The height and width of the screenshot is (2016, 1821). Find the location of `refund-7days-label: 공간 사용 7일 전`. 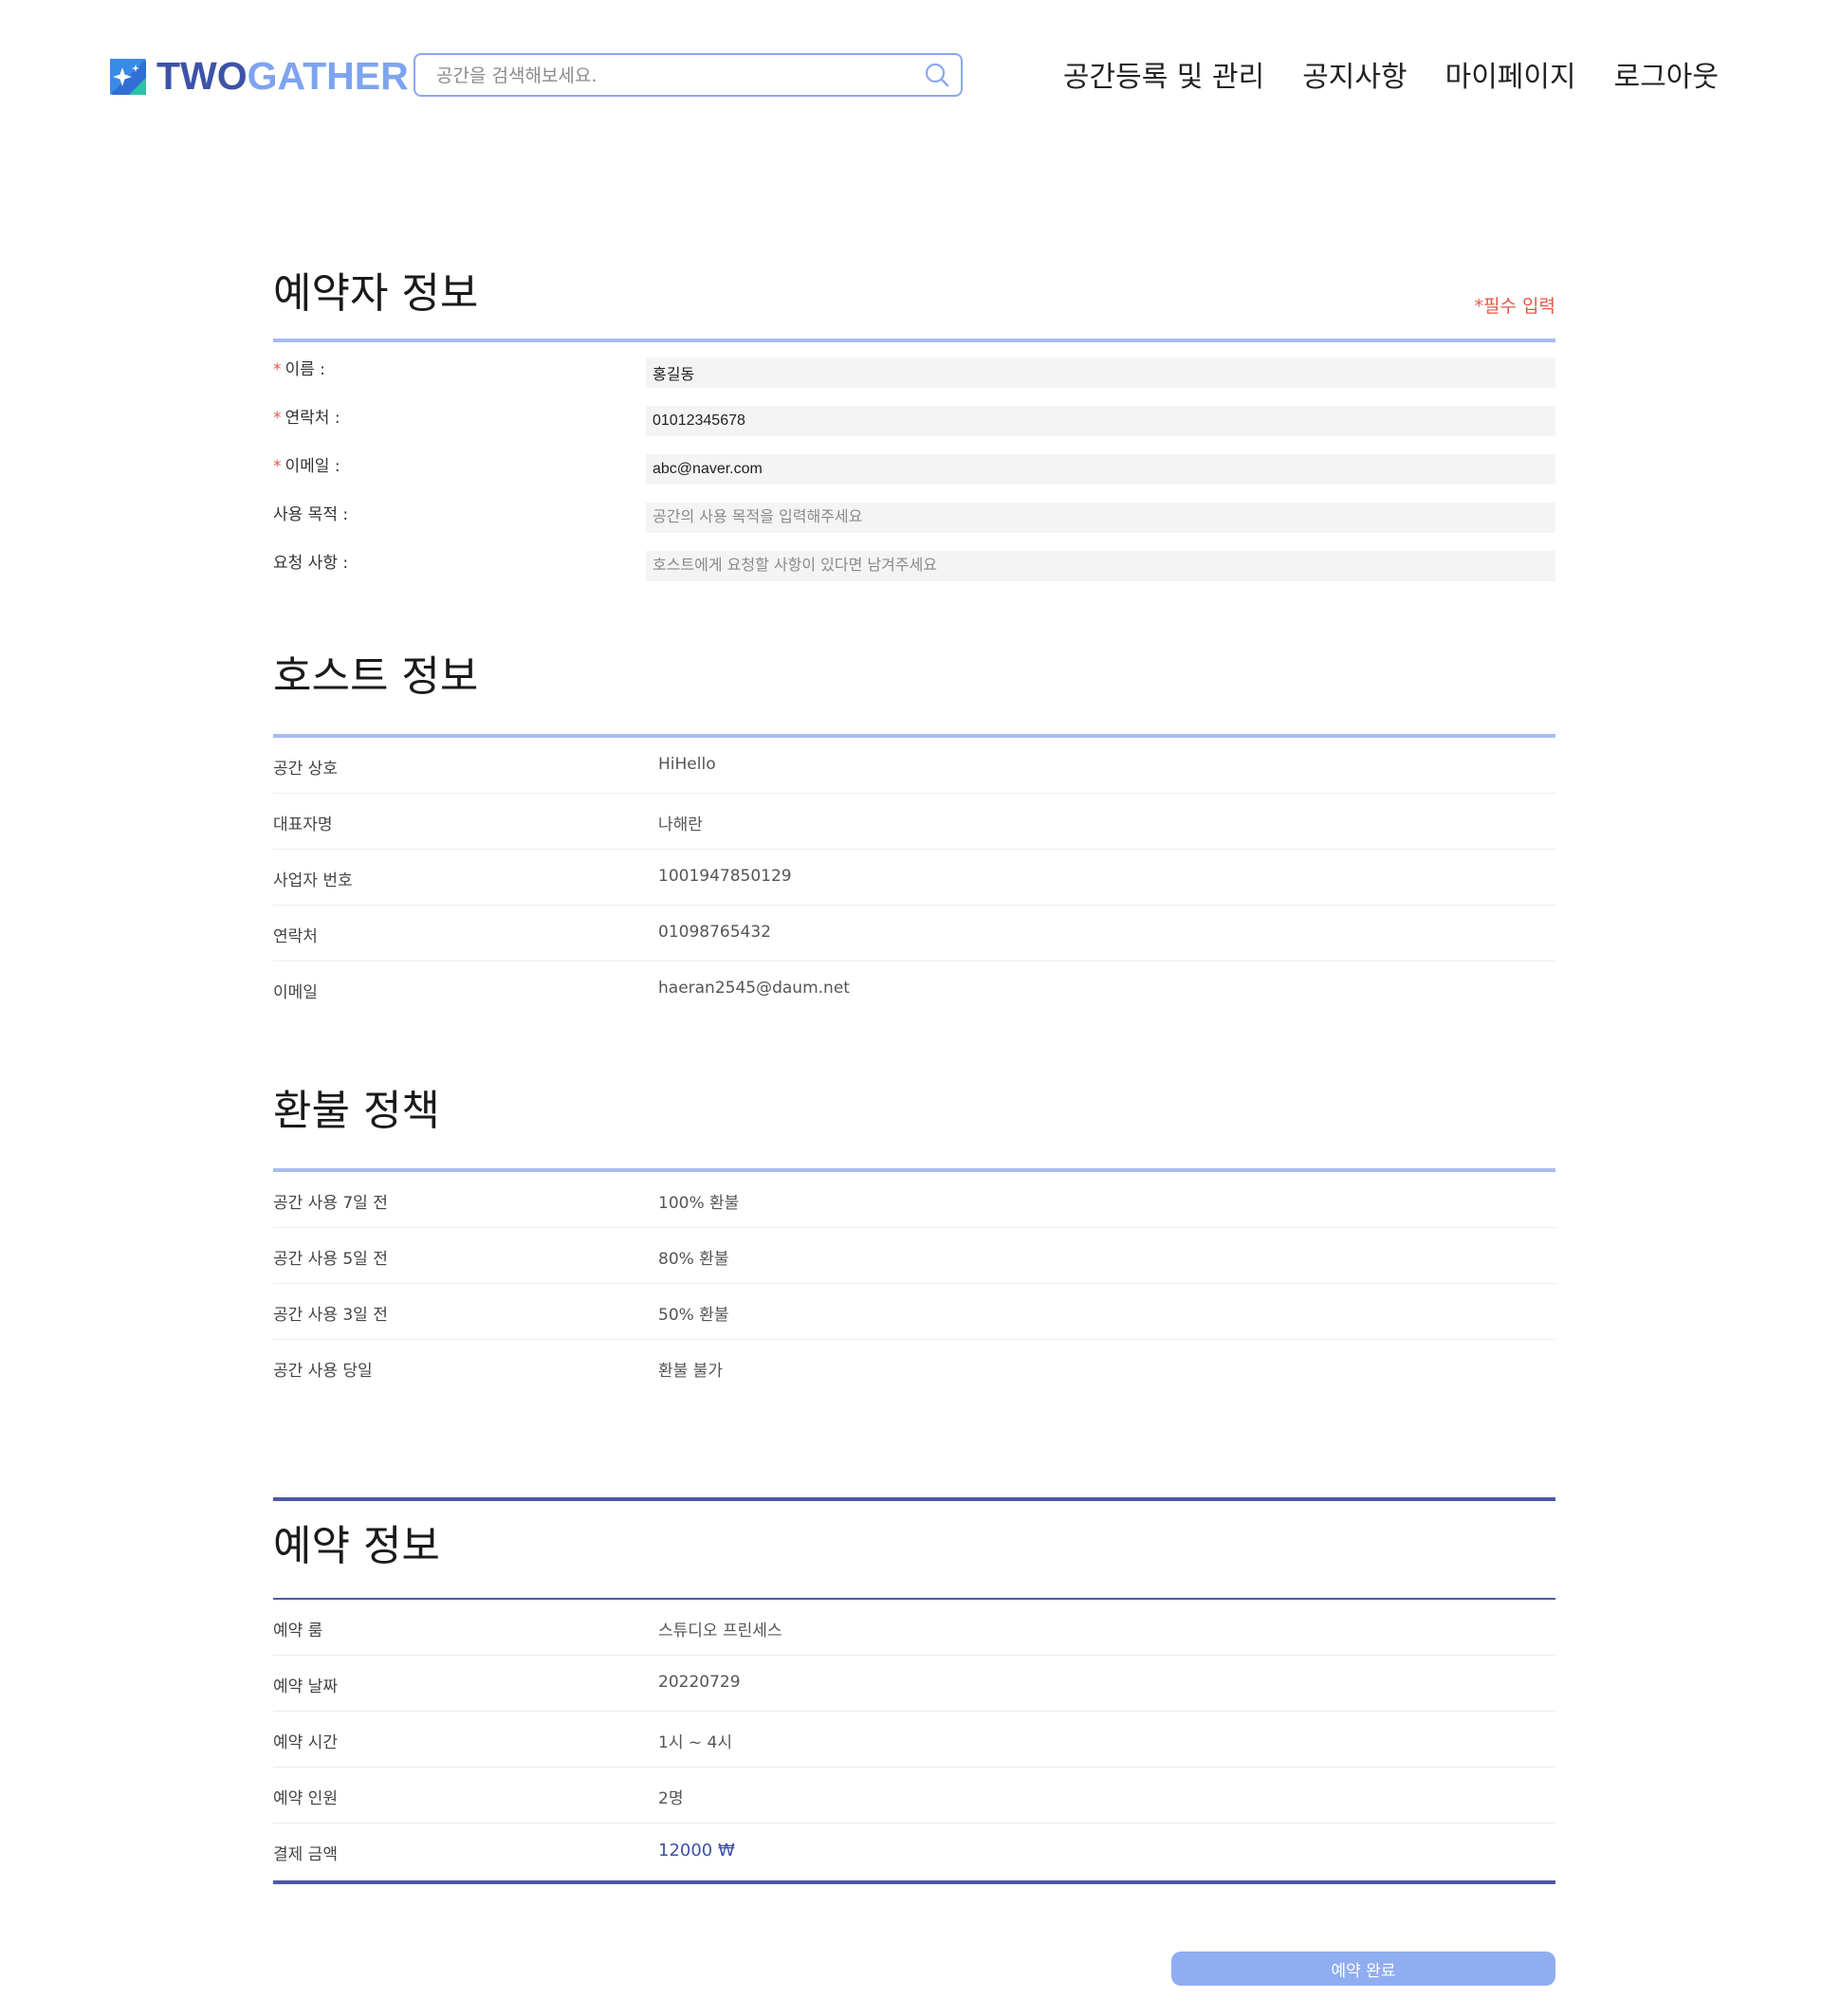

refund-7days-label: 공간 사용 7일 전 is located at coordinates (330, 1203).